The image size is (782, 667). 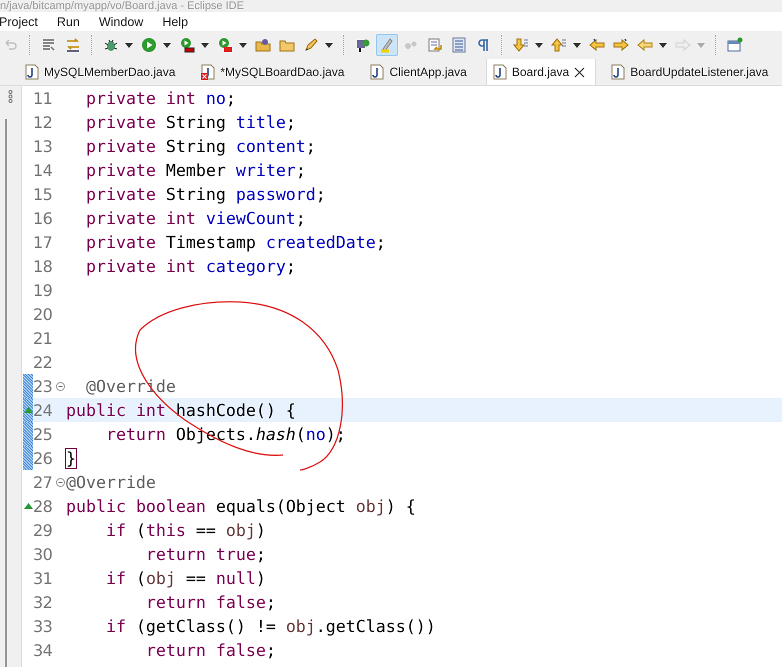 I want to click on play-bar-icon, so click(x=187, y=45).